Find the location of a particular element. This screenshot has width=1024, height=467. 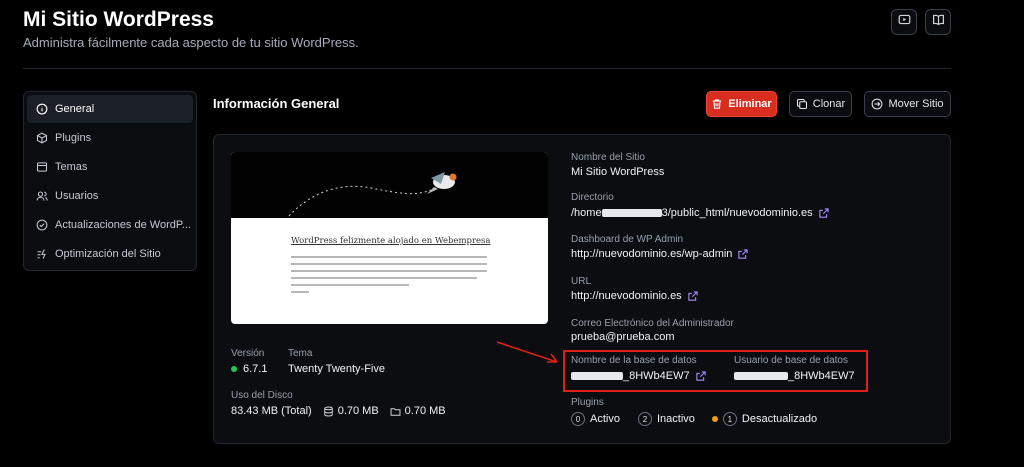

db-name-value: _8HWb4EW7 is located at coordinates (639, 376).